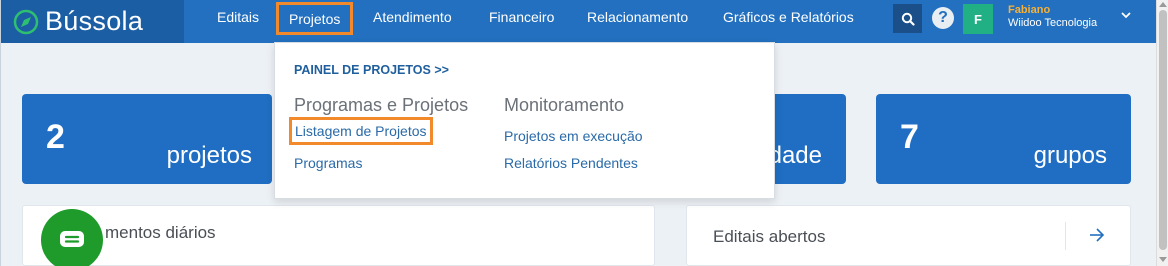 This screenshot has height=266, width=1168. What do you see at coordinates (361, 131) in the screenshot?
I see `listagem-de-projetos-link: Listagem de Projetos` at bounding box center [361, 131].